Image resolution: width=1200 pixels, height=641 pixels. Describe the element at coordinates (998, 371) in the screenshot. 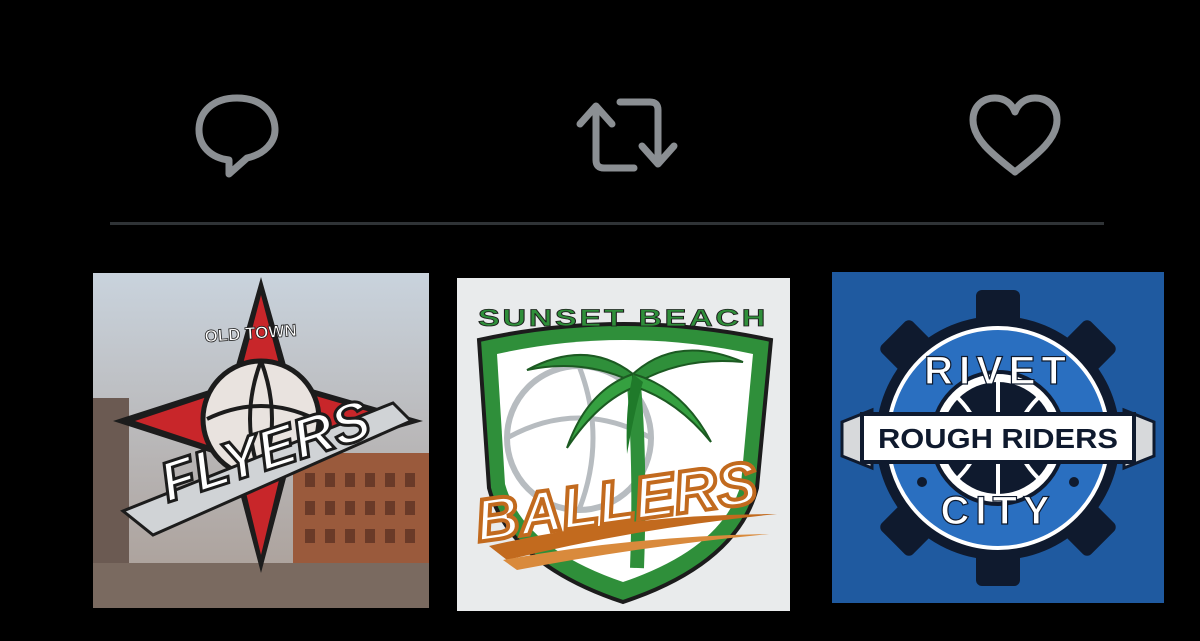

I see `logo-top-text: RIVET` at that location.